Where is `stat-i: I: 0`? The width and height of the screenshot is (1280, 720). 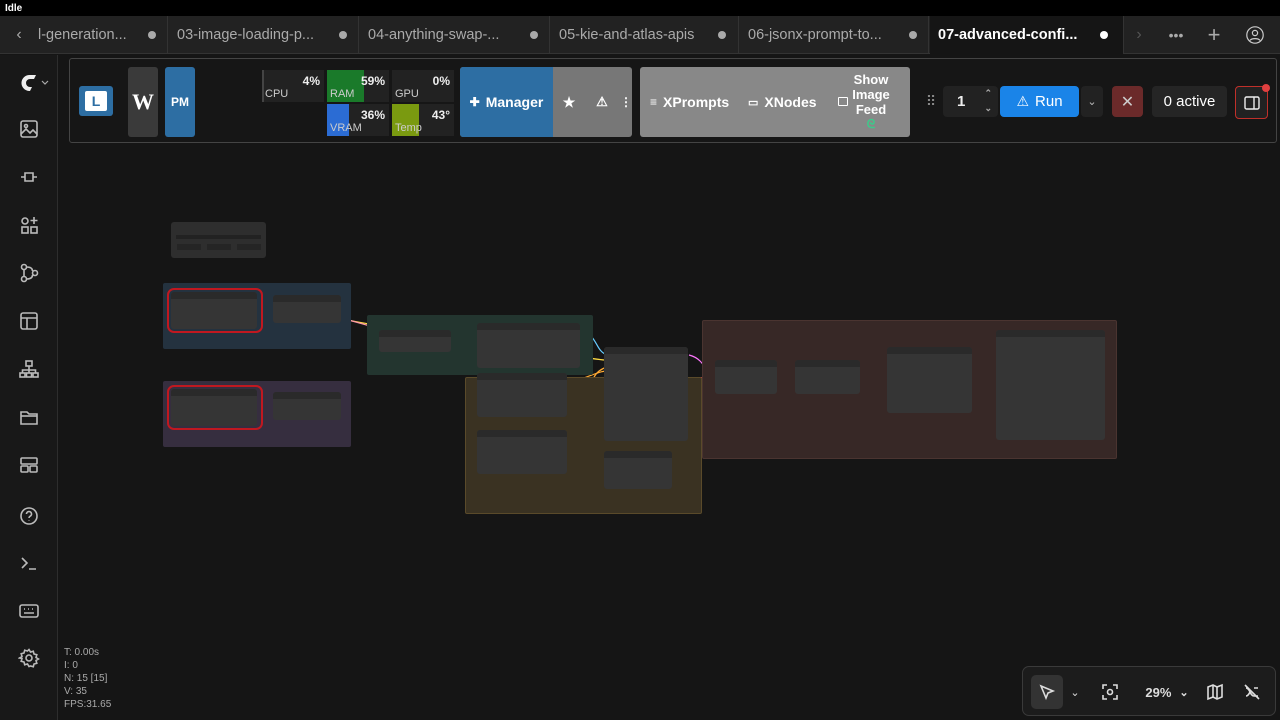
stat-i: I: 0 is located at coordinates (71, 665).